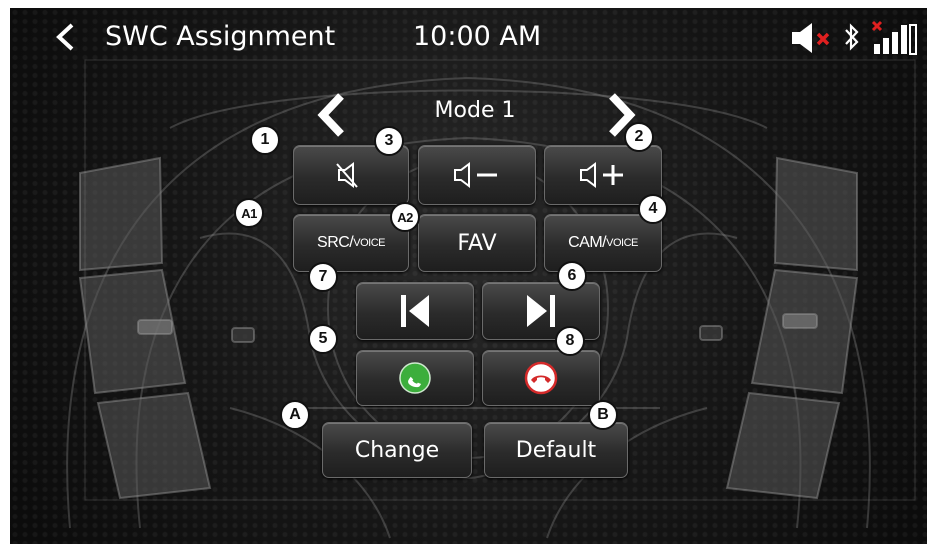 The image size is (937, 552). What do you see at coordinates (852, 37) in the screenshot?
I see `bluetooth-icon` at bounding box center [852, 37].